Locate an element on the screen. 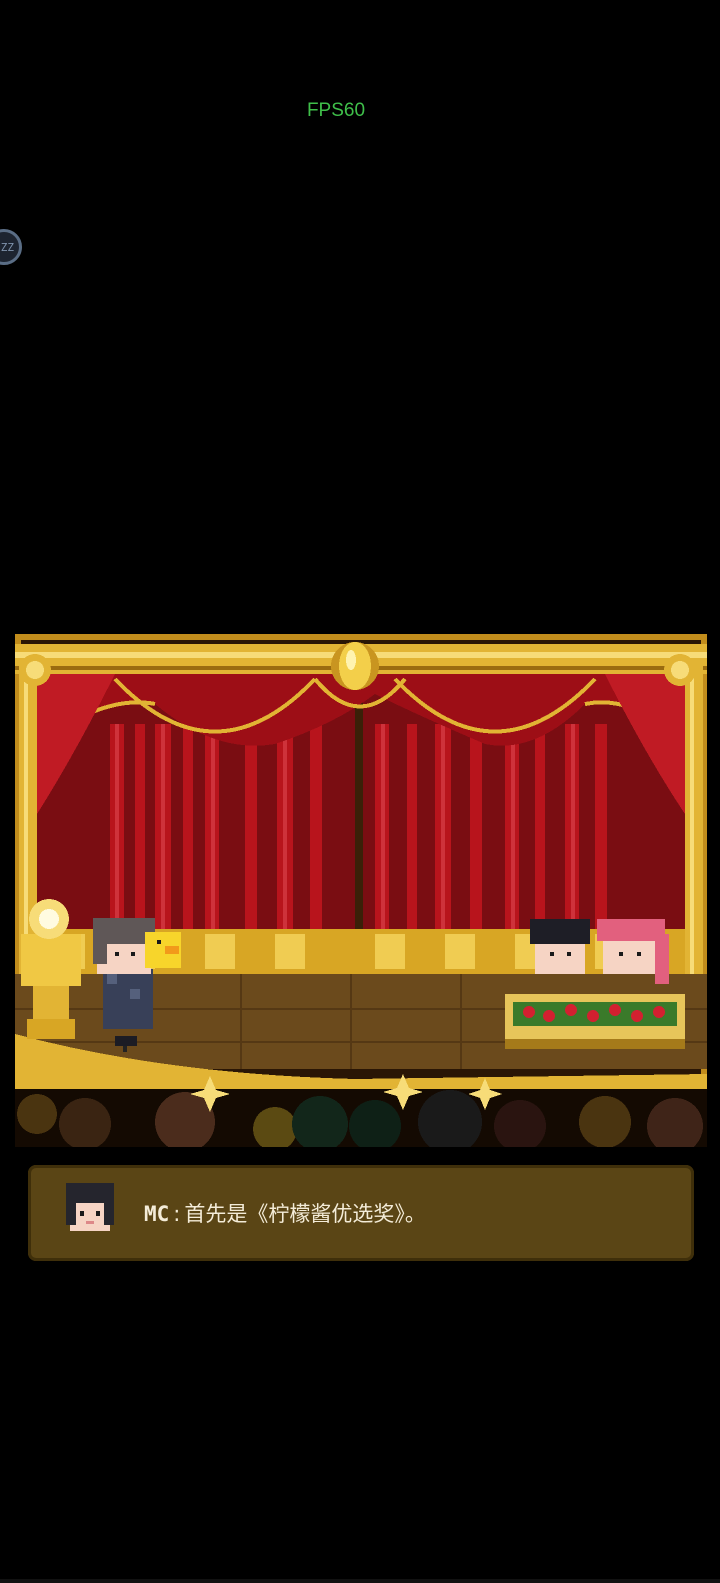 The image size is (720, 1583). dialog-box: MC: 首先是《柠檬酱优选奖》。 is located at coordinates (361, 1213).